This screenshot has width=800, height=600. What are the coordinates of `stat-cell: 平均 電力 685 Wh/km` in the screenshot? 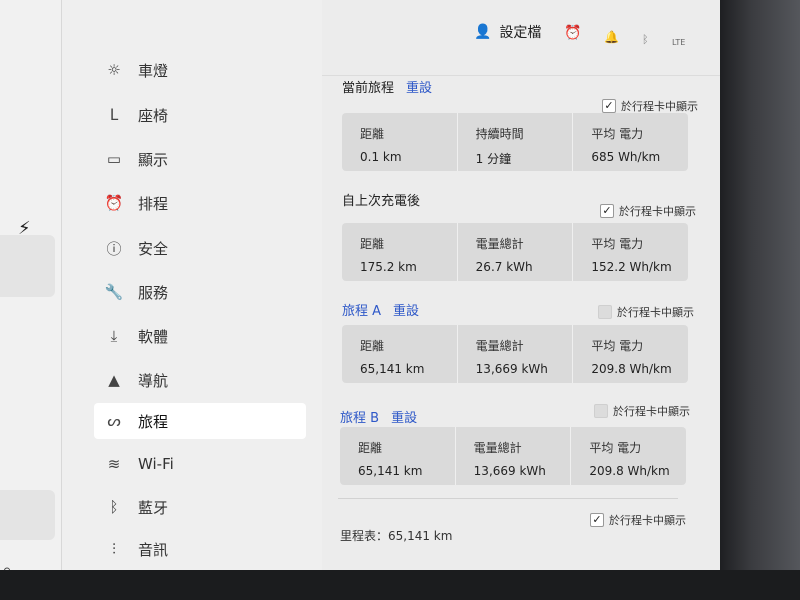 It's located at (630, 142).